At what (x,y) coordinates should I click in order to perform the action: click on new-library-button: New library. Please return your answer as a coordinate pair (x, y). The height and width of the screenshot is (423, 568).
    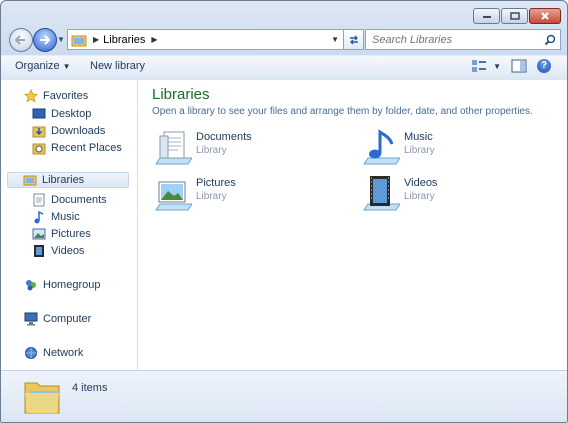
    Looking at the image, I should click on (117, 66).